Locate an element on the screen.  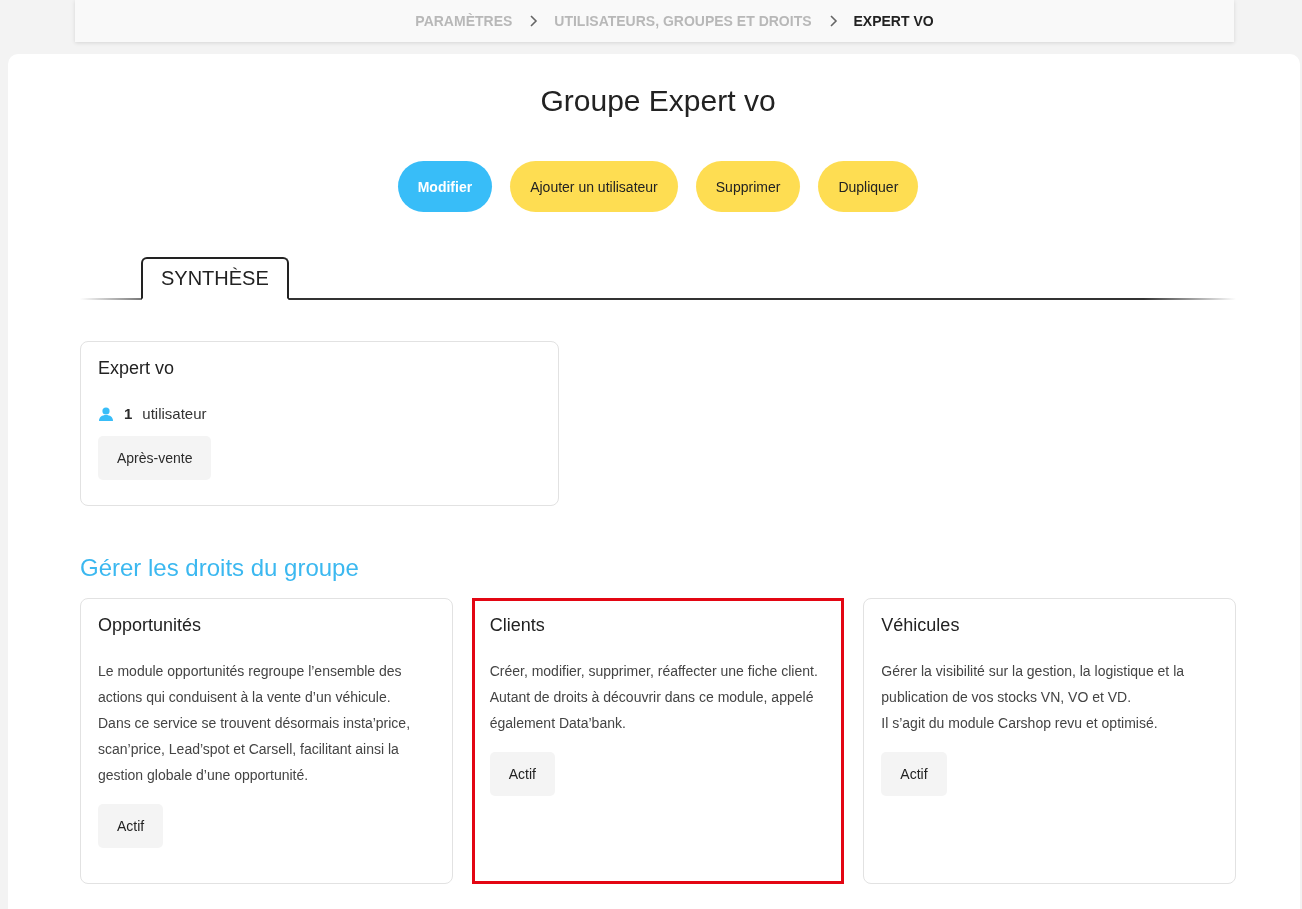
action-button: Dupliquer is located at coordinates (868, 186).